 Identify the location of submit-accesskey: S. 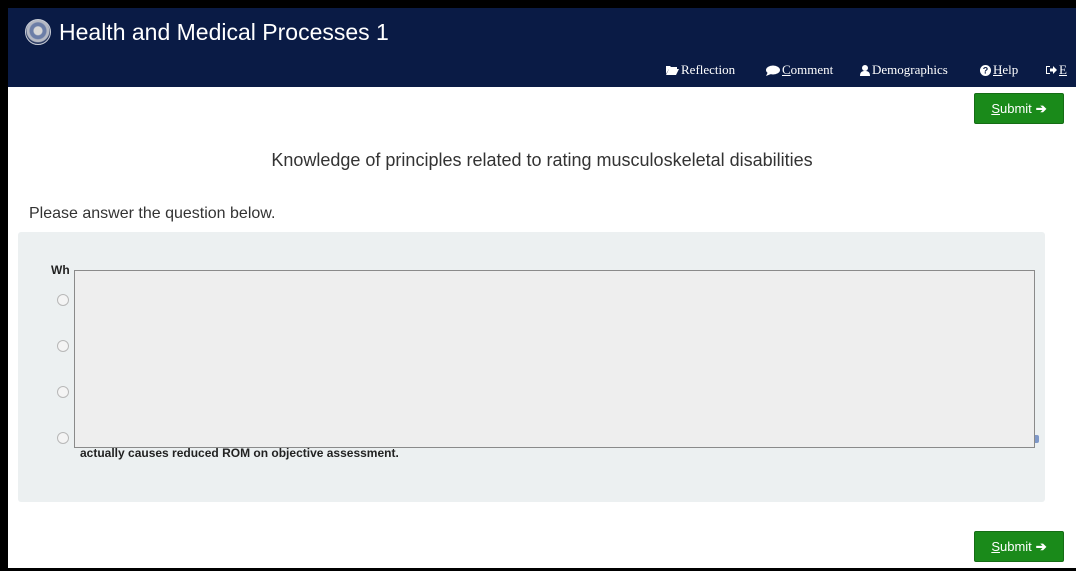
(995, 108).